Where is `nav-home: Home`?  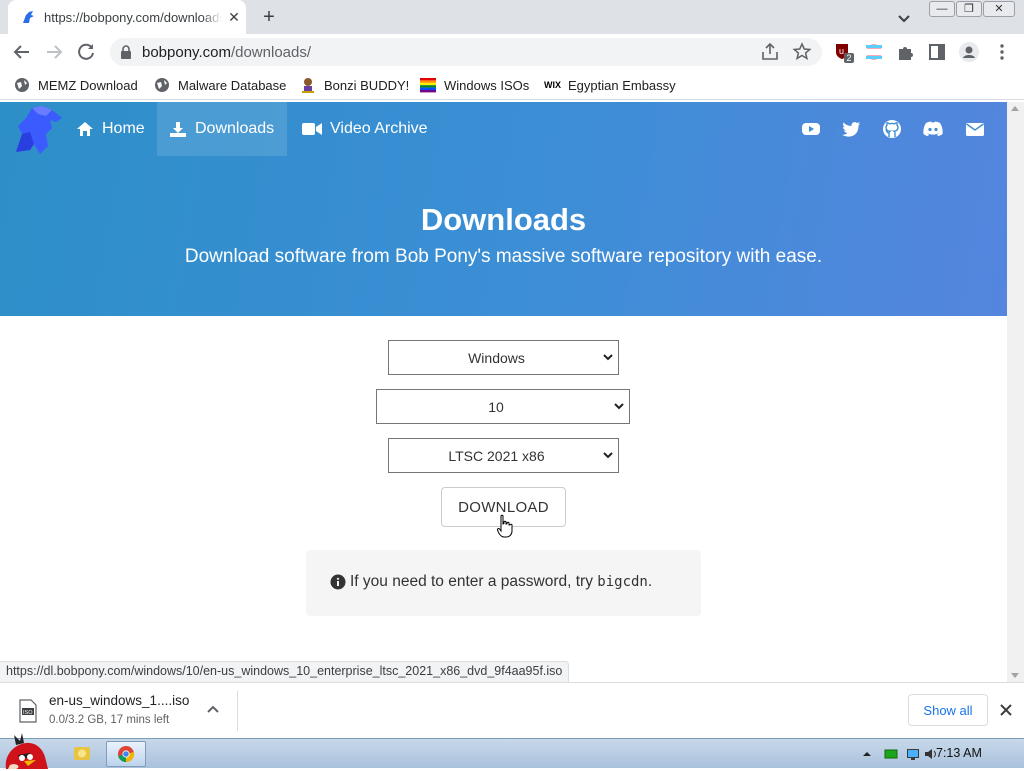
nav-home: Home is located at coordinates (110, 129).